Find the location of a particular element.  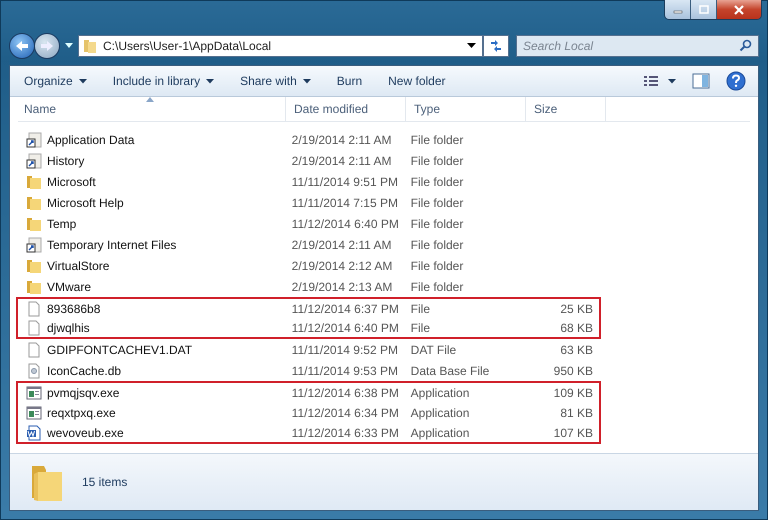

highlighted-file-row: djwqlhis 11/12/2014 6:40 PM File 68 KB is located at coordinates (308, 328).